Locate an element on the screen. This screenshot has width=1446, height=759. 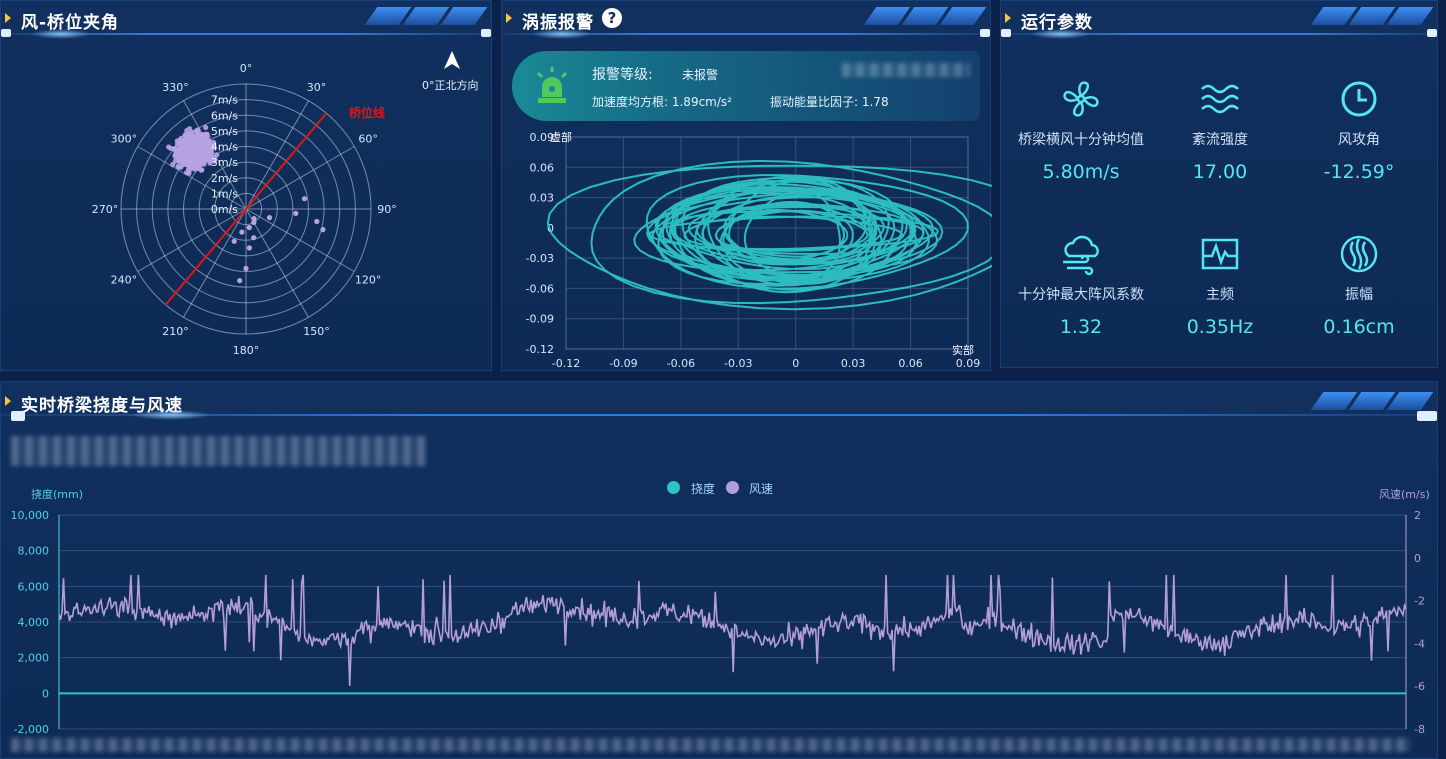
y-left-tick-label: 6,000 is located at coordinates (34, 586).